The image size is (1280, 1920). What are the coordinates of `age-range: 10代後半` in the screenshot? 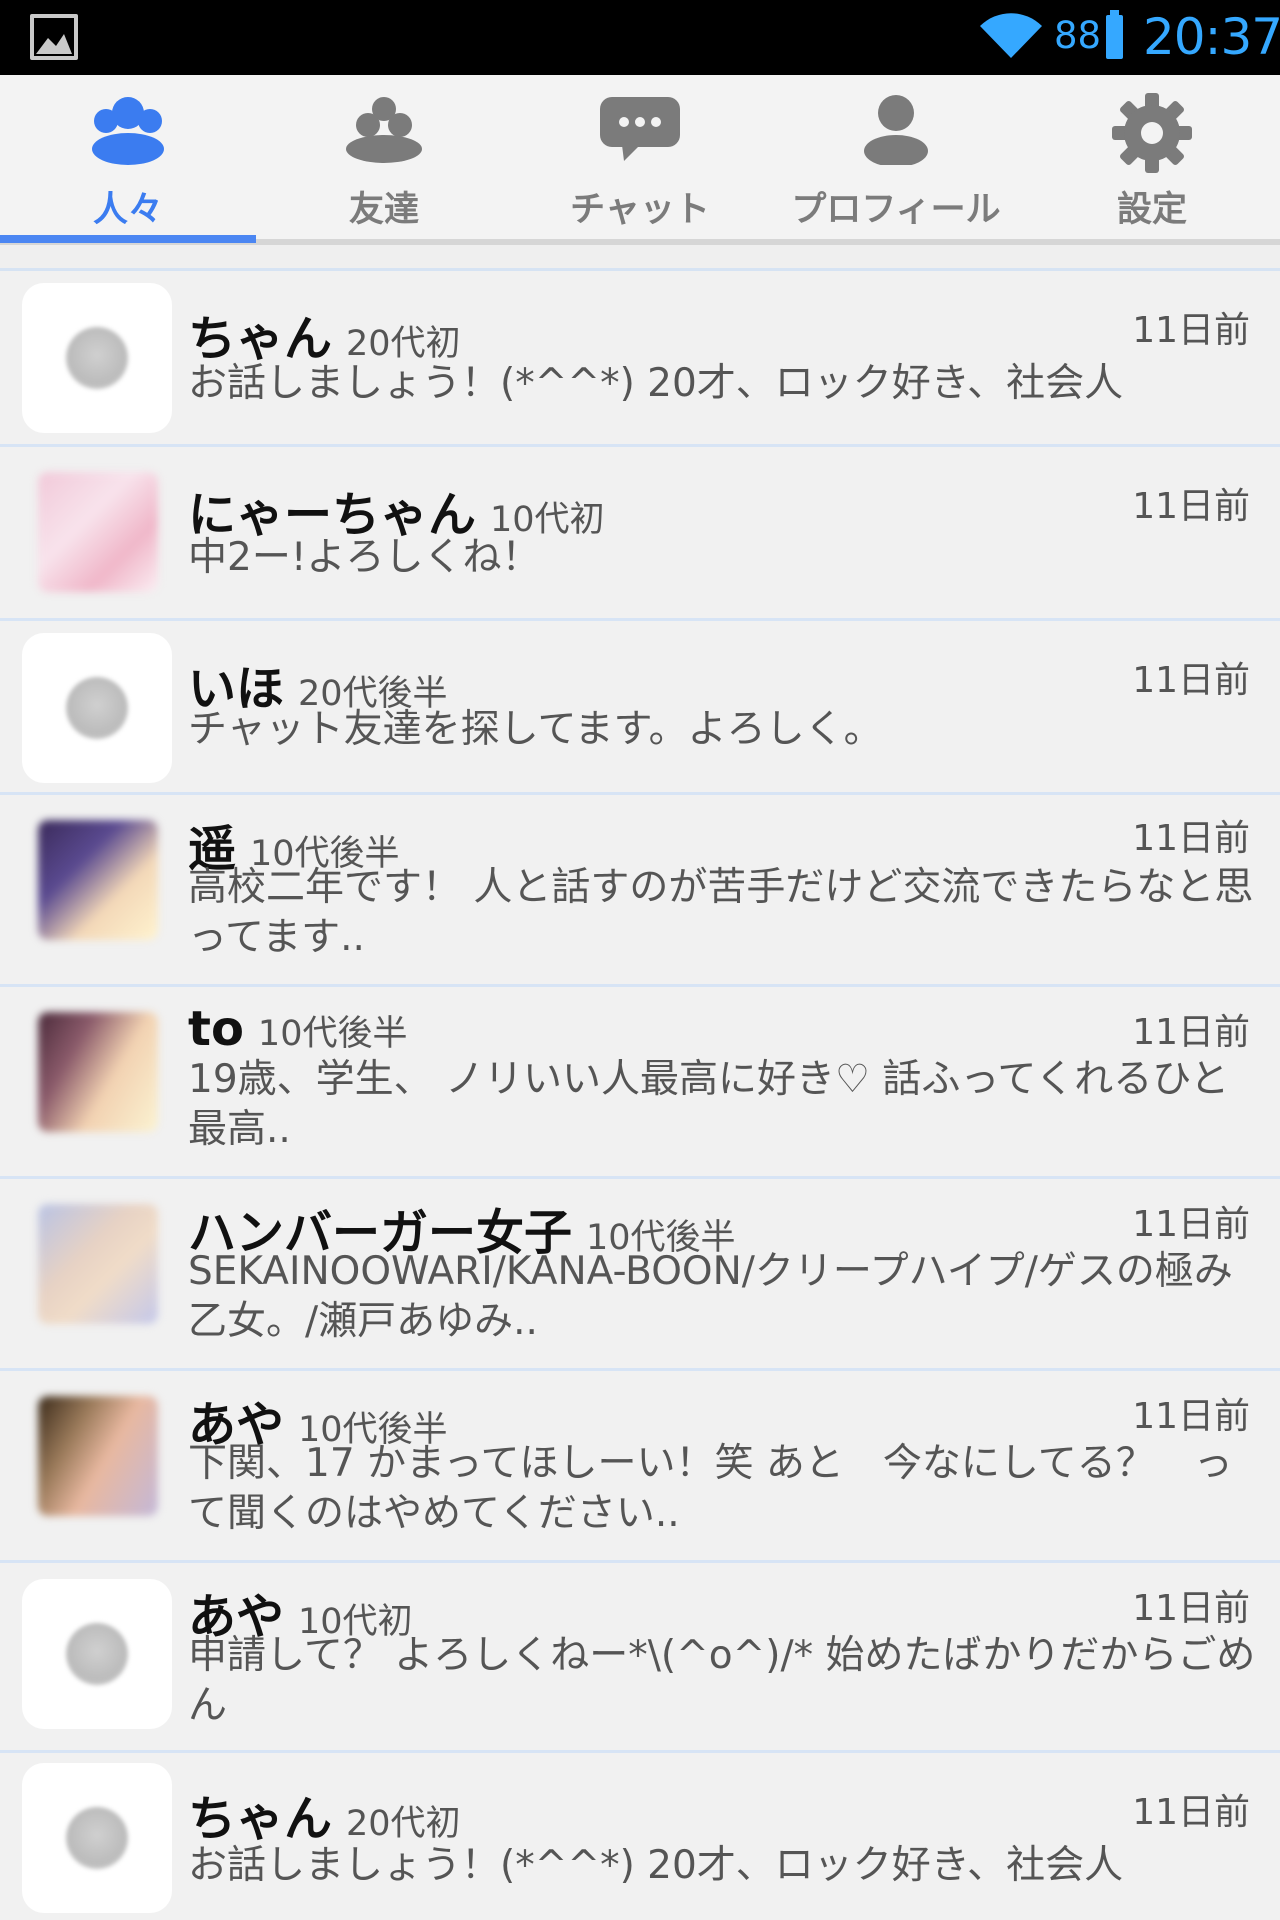 It's located at (332, 1034).